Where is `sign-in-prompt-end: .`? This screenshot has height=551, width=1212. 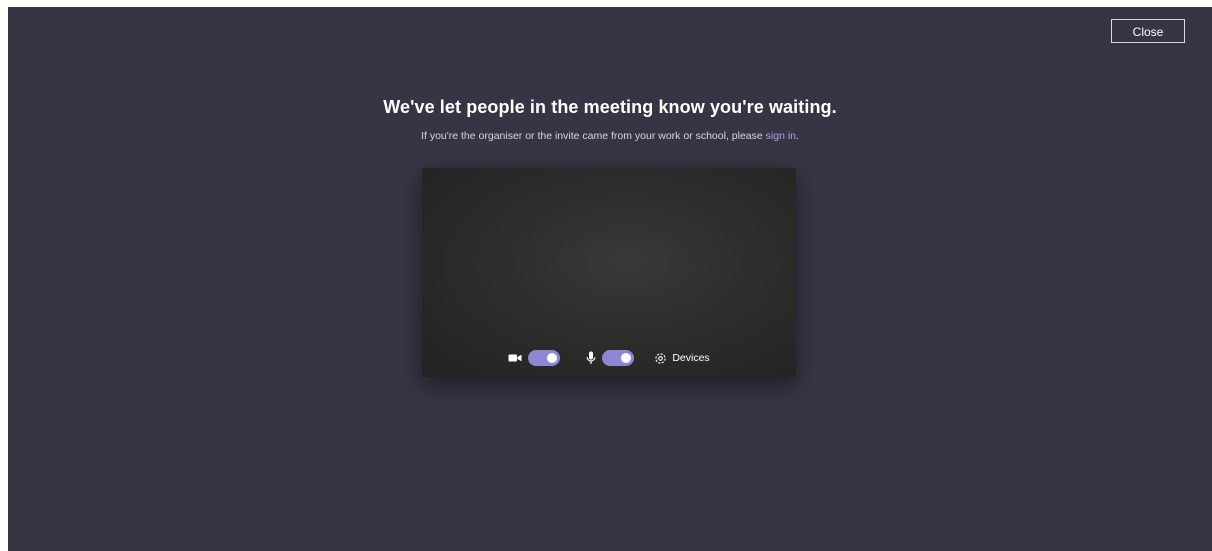
sign-in-prompt-end: . is located at coordinates (797, 136).